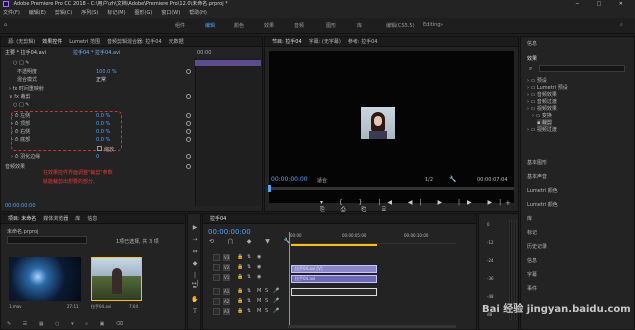 This screenshot has width=635, height=330. What do you see at coordinates (532, 275) in the screenshot?
I see `panel-section: 字幕` at bounding box center [532, 275].